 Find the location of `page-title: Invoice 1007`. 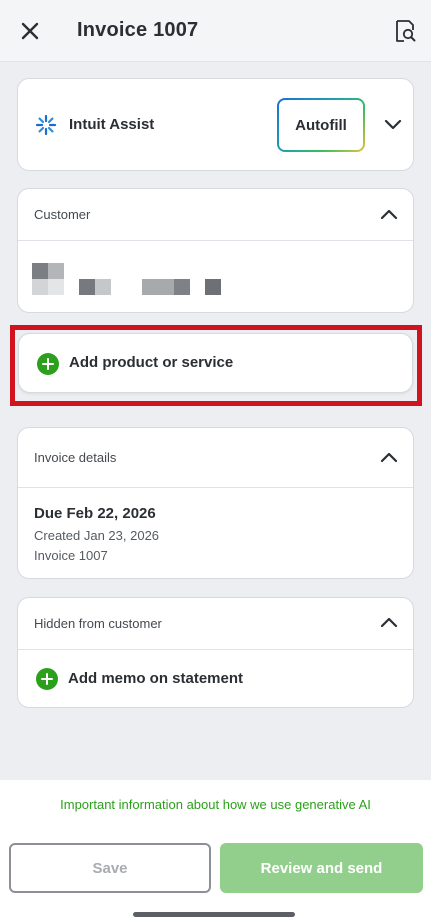

page-title: Invoice 1007 is located at coordinates (138, 30).